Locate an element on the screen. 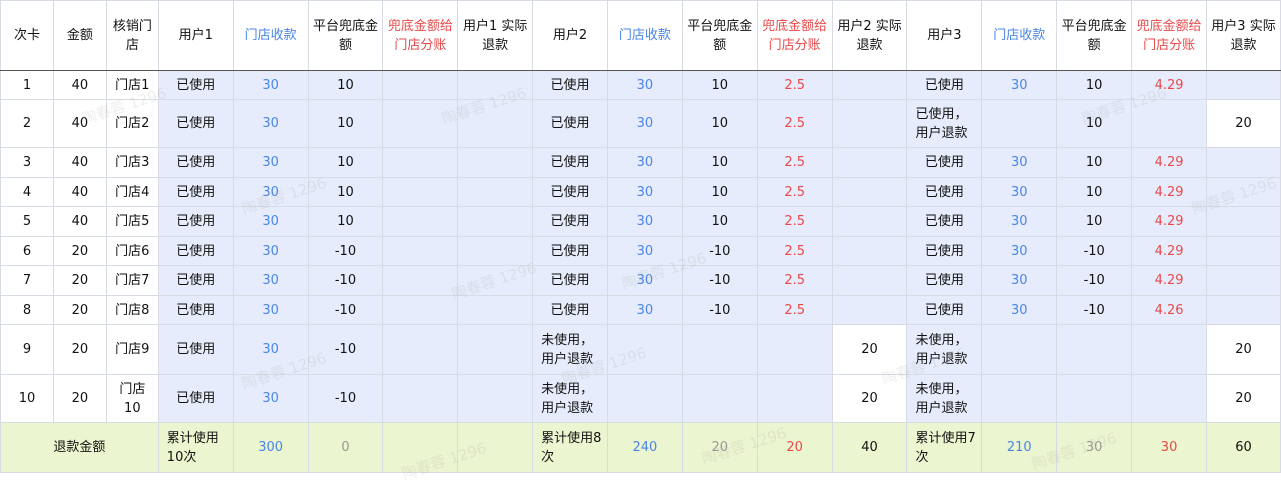  header-cell: 用户3 is located at coordinates (944, 35).